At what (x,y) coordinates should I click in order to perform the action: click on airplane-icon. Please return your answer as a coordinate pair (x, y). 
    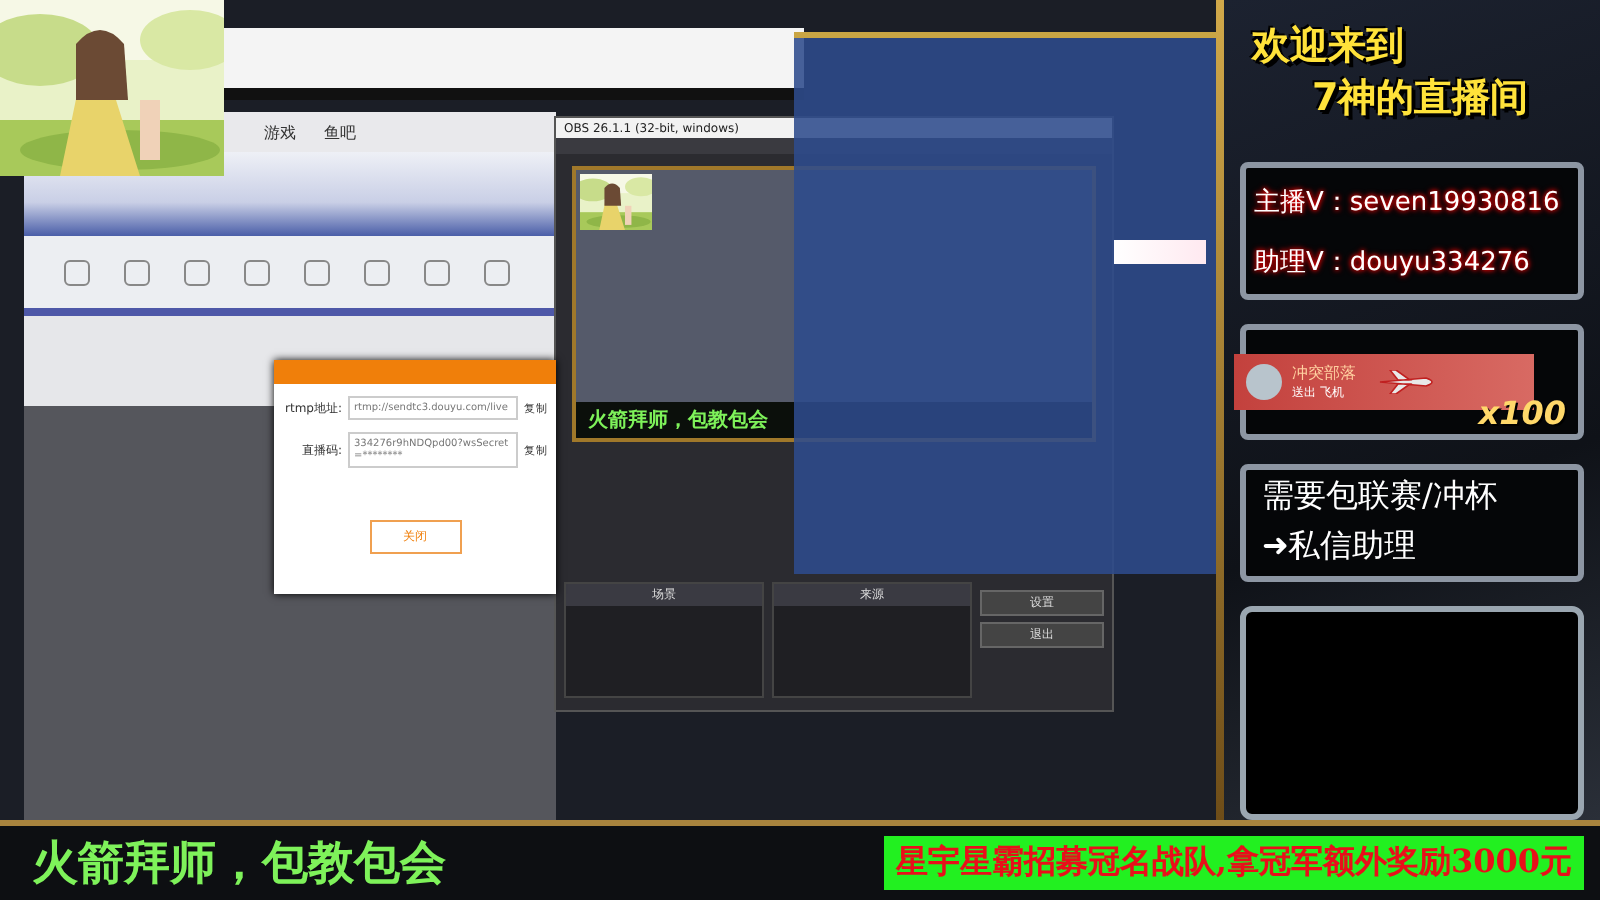
    Looking at the image, I should click on (1408, 381).